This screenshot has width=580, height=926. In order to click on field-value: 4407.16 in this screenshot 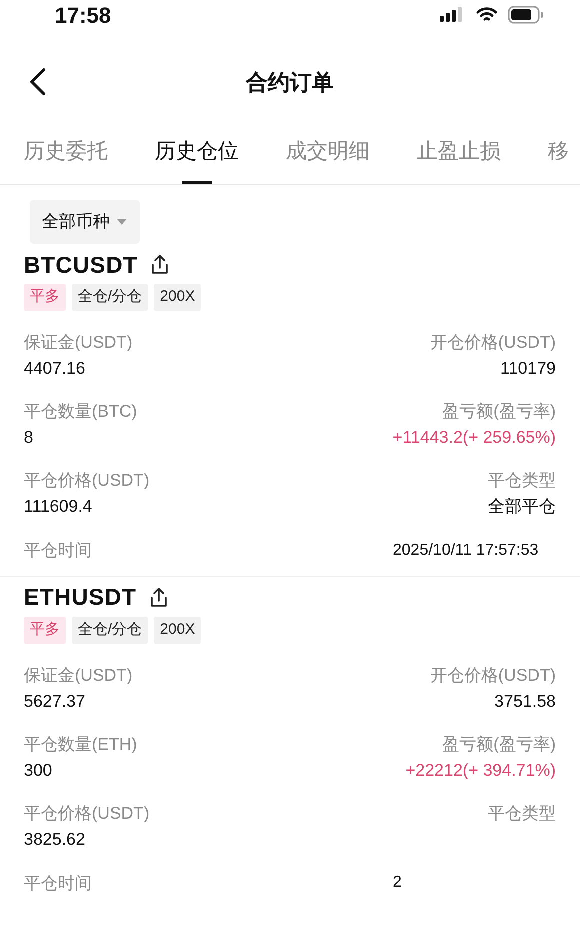, I will do `click(55, 369)`.